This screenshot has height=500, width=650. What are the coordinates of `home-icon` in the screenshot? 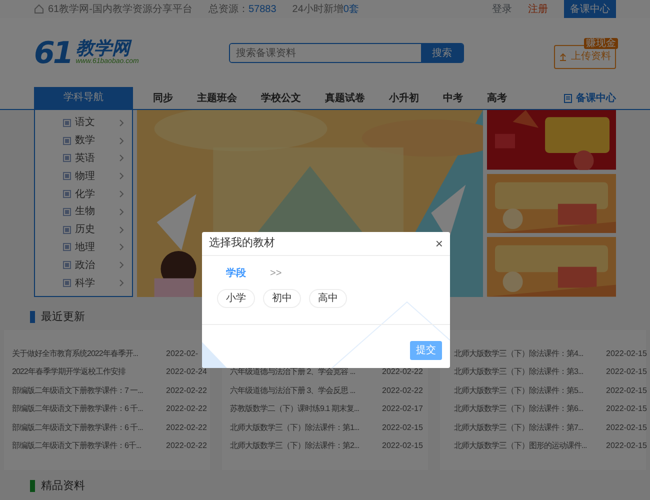 It's located at (39, 9).